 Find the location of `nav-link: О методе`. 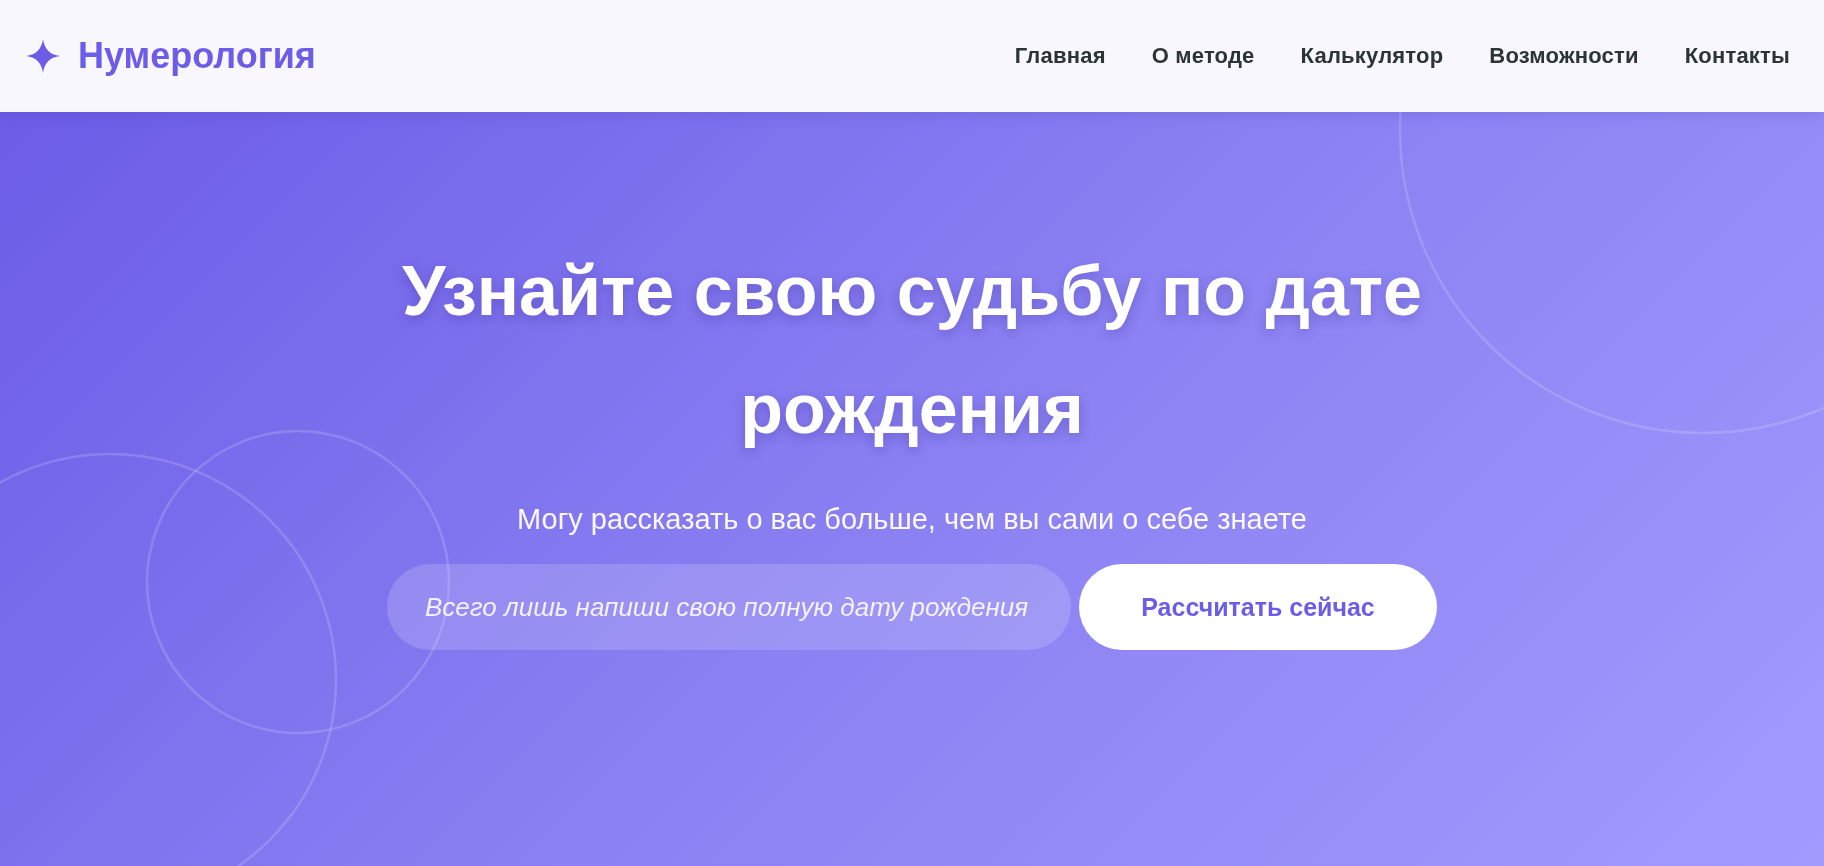

nav-link: О методе is located at coordinates (1203, 56).